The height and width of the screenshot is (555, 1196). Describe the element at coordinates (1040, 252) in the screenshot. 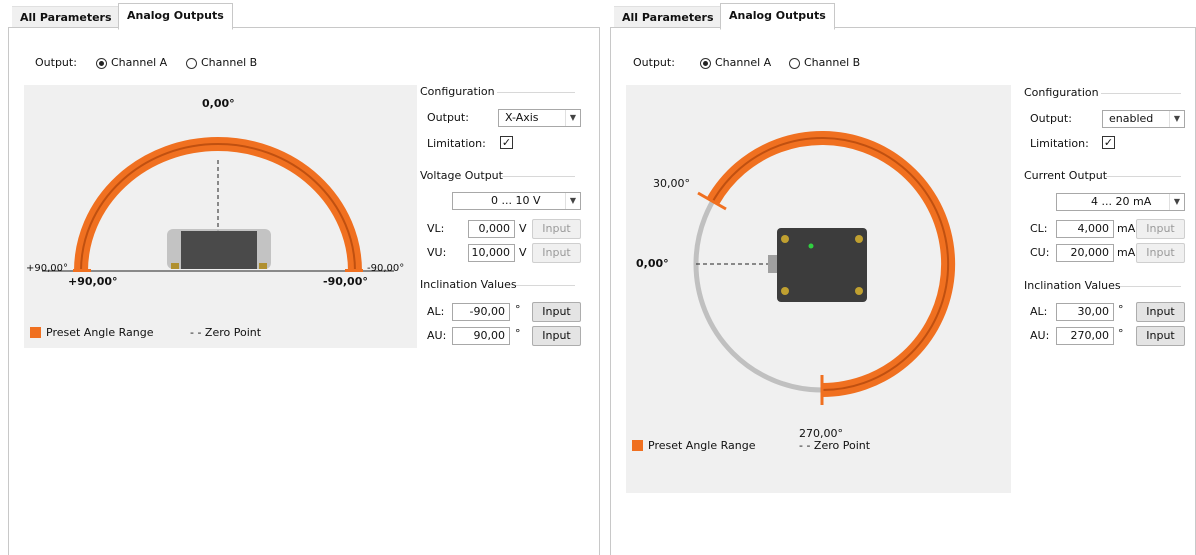

I see `cu-label: CU:` at that location.